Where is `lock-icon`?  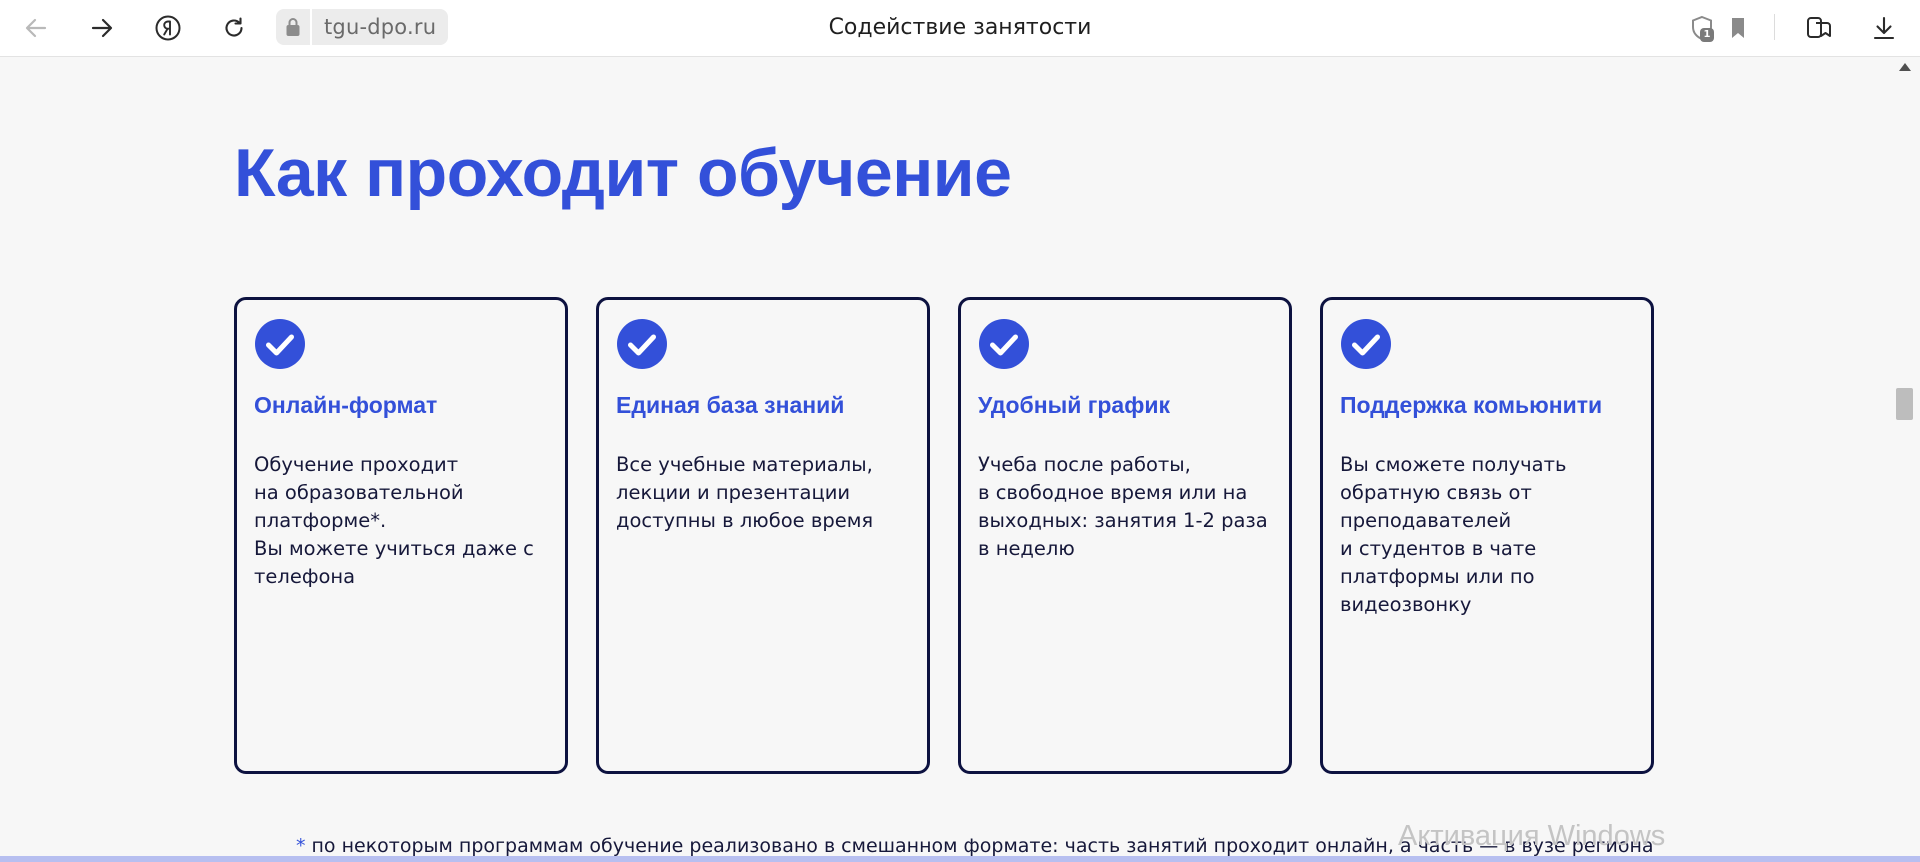
lock-icon is located at coordinates (293, 27).